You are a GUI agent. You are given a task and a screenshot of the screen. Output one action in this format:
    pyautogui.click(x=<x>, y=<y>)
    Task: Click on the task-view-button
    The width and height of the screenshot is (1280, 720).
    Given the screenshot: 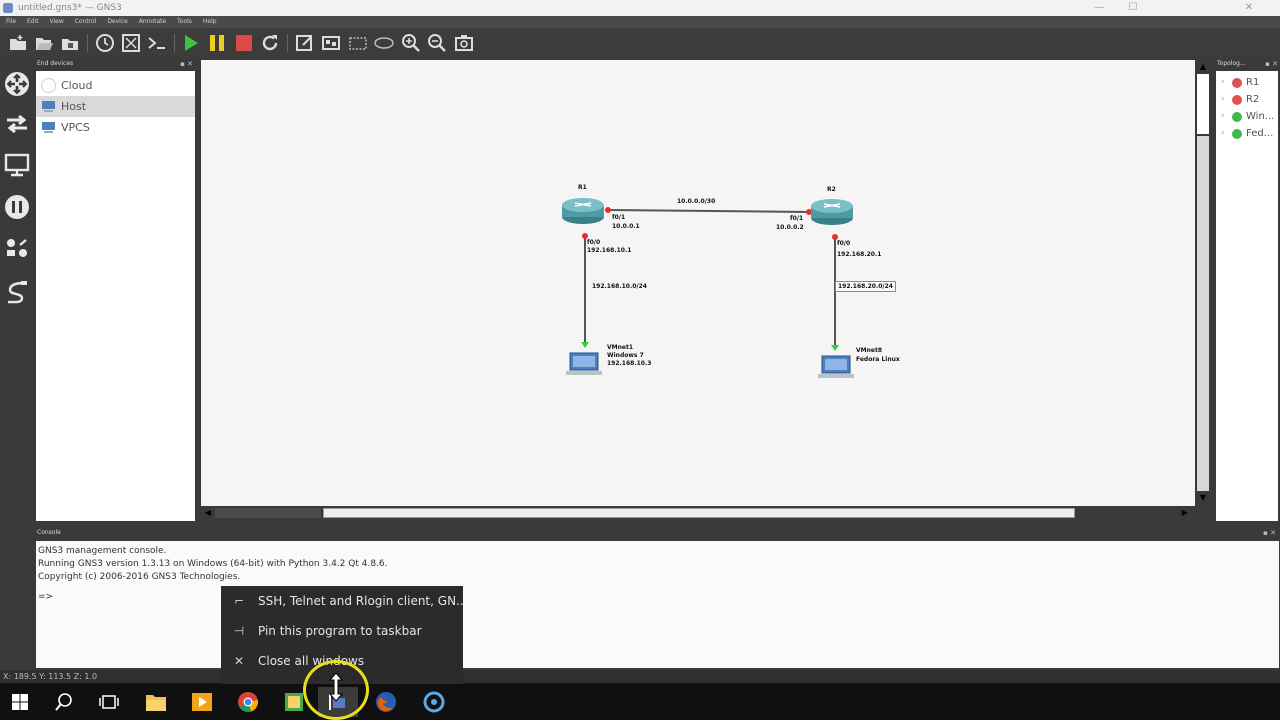 What is the action you would take?
    pyautogui.click(x=109, y=702)
    